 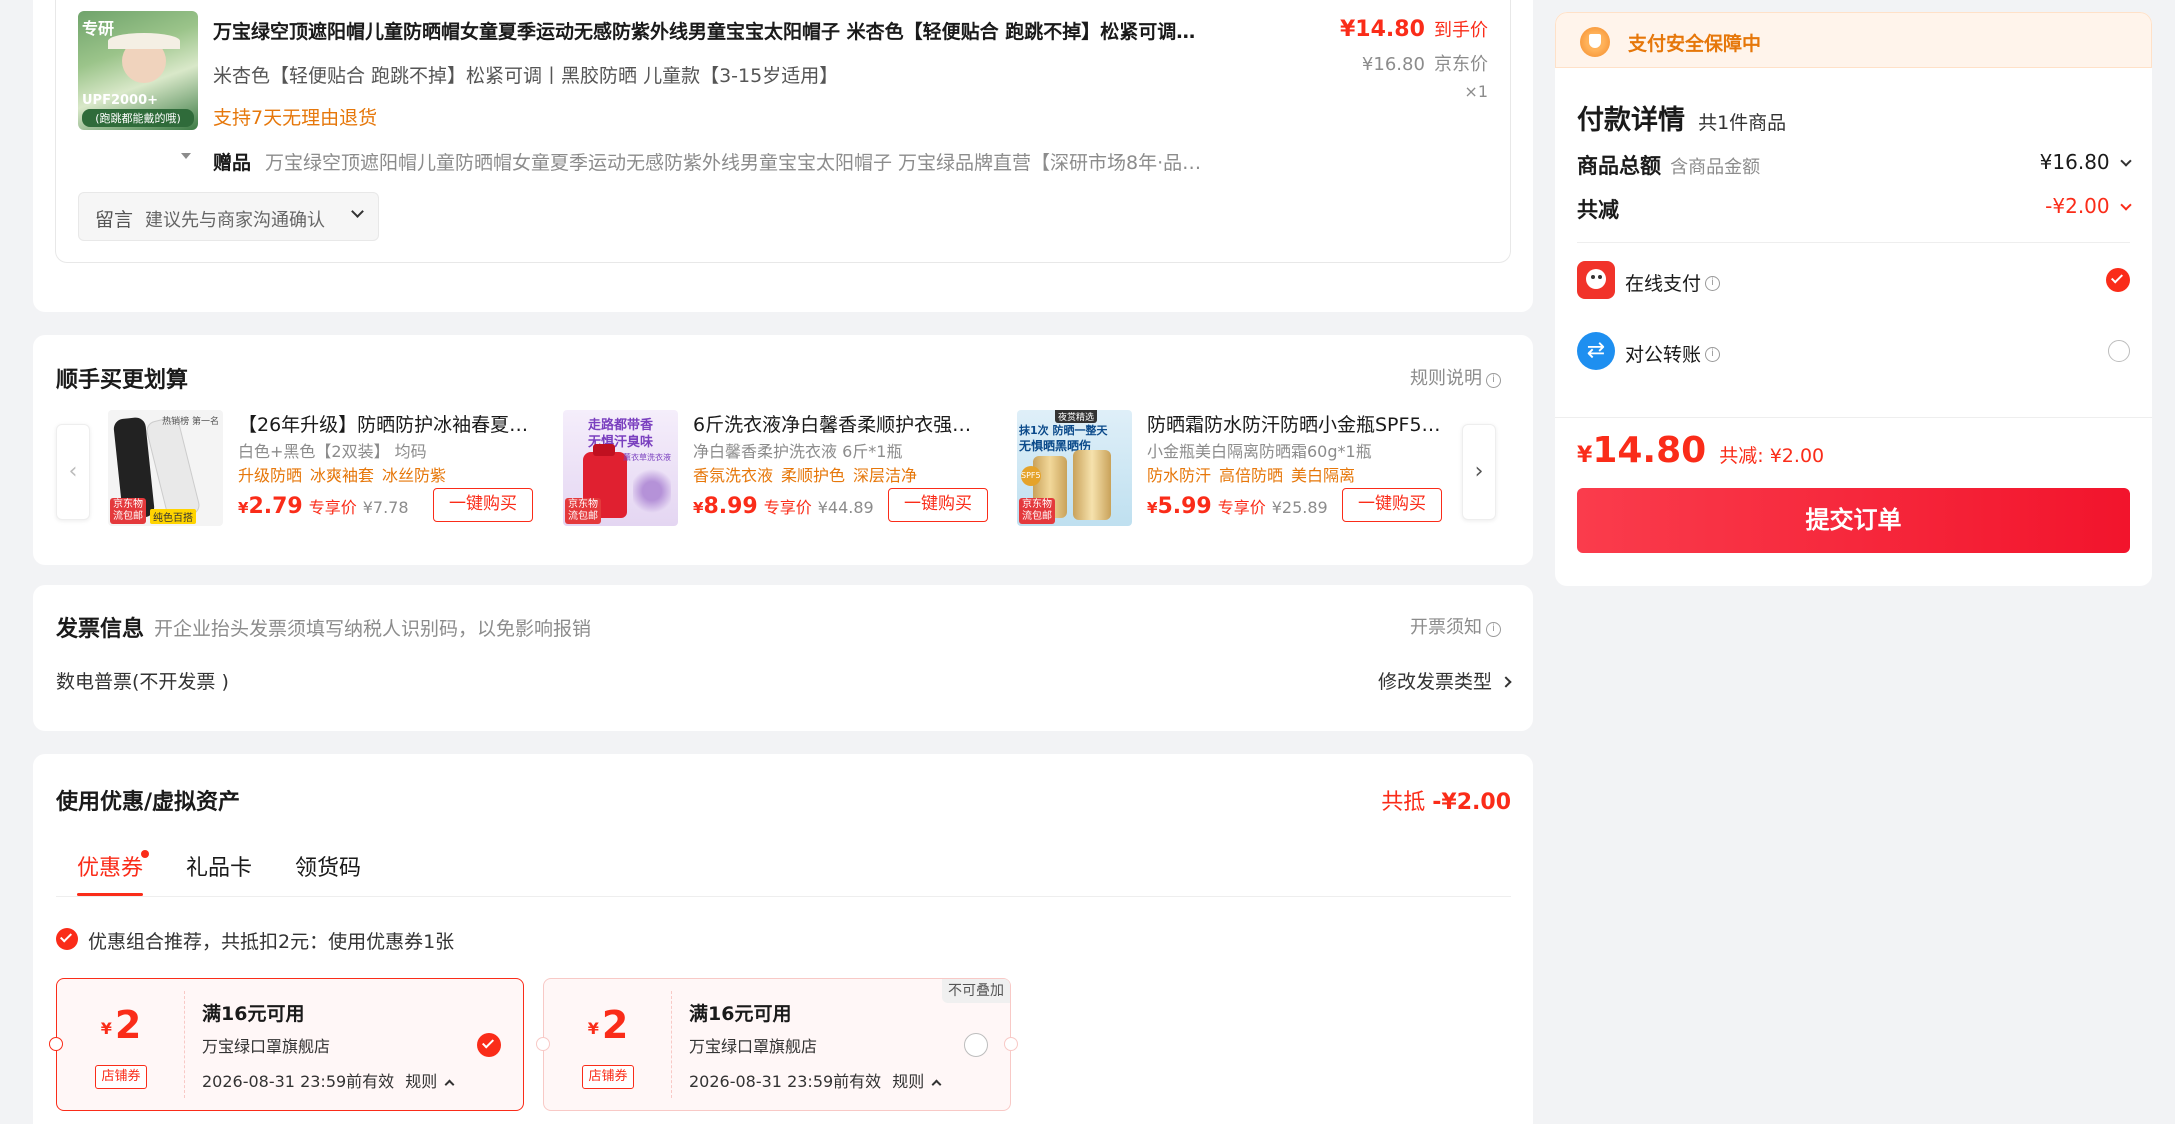 I want to click on coupon-type-badge: 店铺券, so click(x=121, y=1077).